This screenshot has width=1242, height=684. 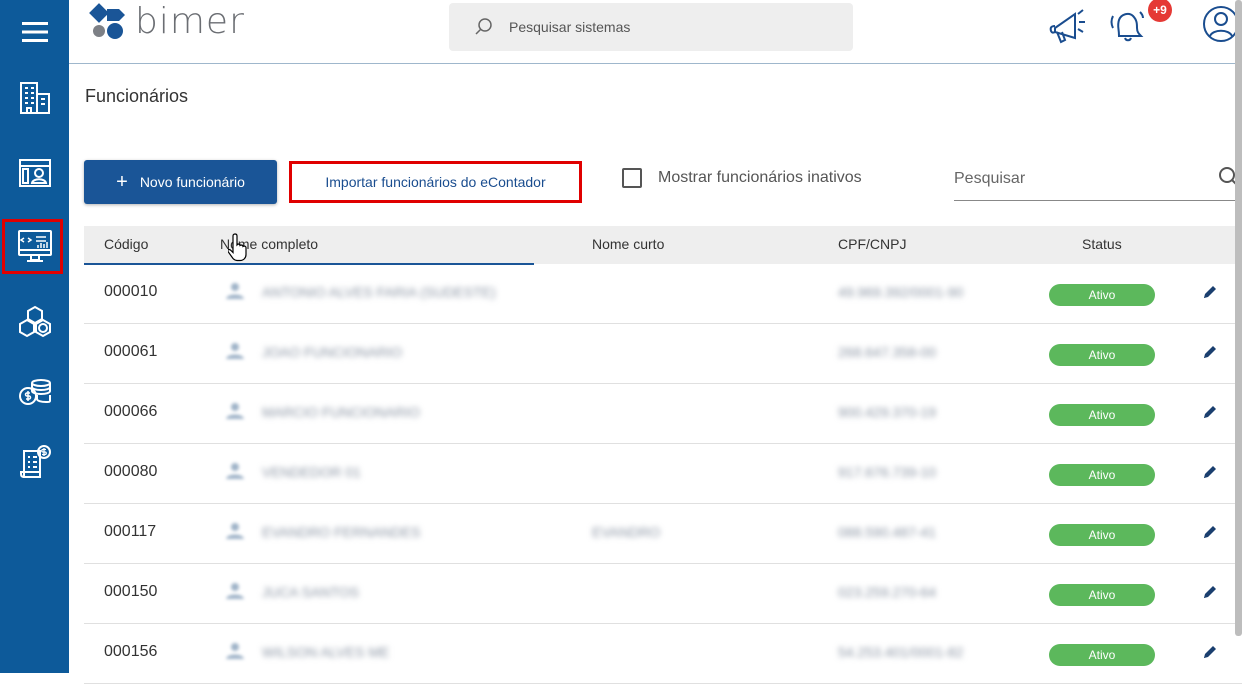 I want to click on user-account-button, so click(x=1219, y=26).